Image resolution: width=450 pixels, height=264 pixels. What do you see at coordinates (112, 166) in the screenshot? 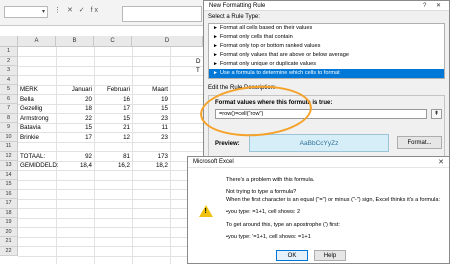
I see `average-cell: 16,2` at bounding box center [112, 166].